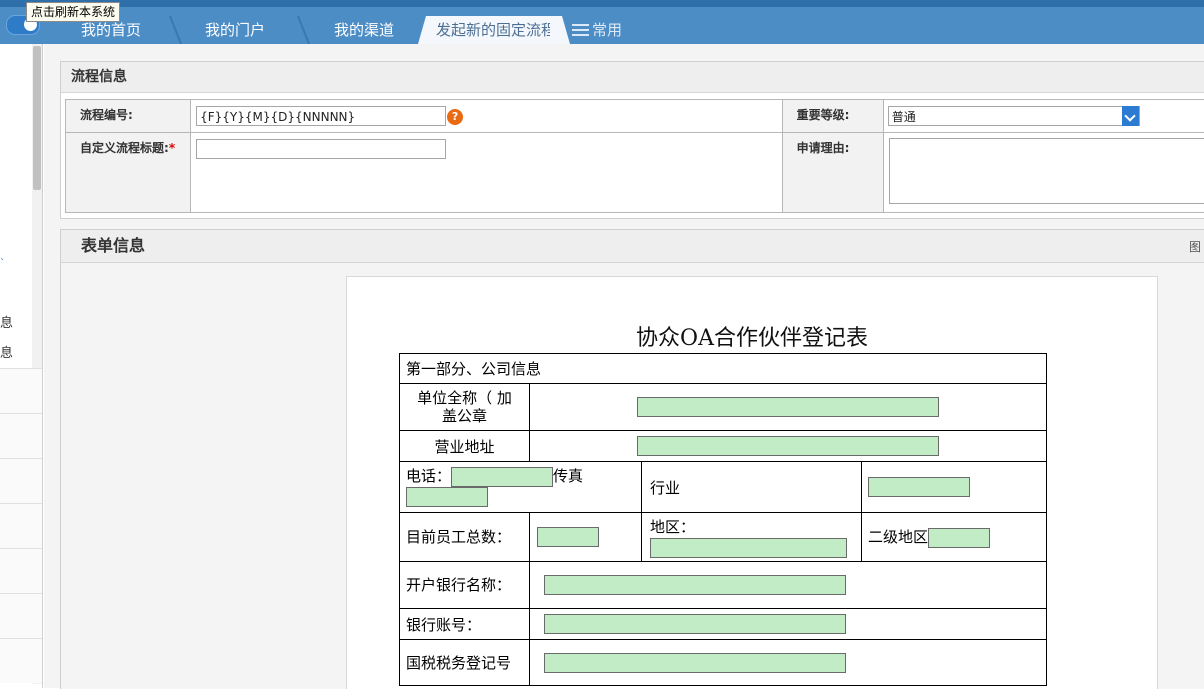  I want to click on importance-cell: 普通, so click(1043, 116).